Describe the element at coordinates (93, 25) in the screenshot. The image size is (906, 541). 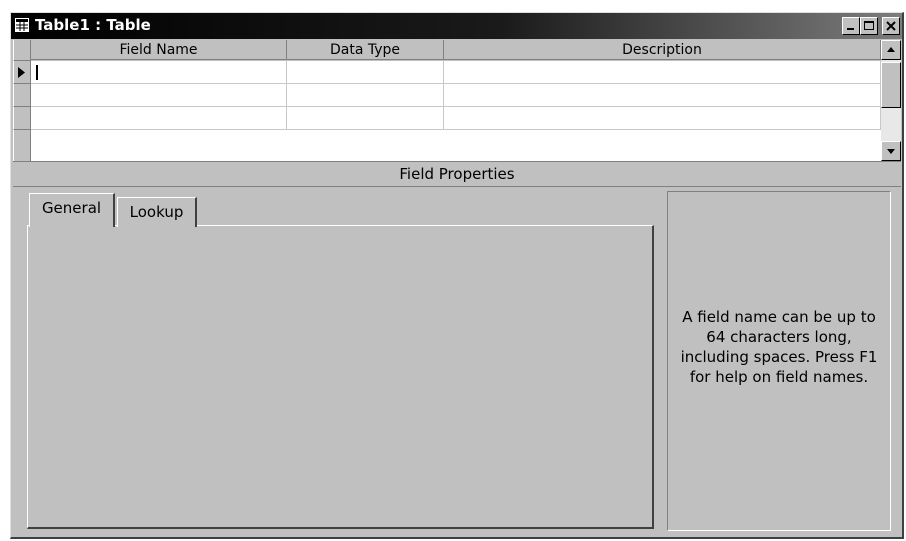
I see `window-title: Table1 : Table` at that location.